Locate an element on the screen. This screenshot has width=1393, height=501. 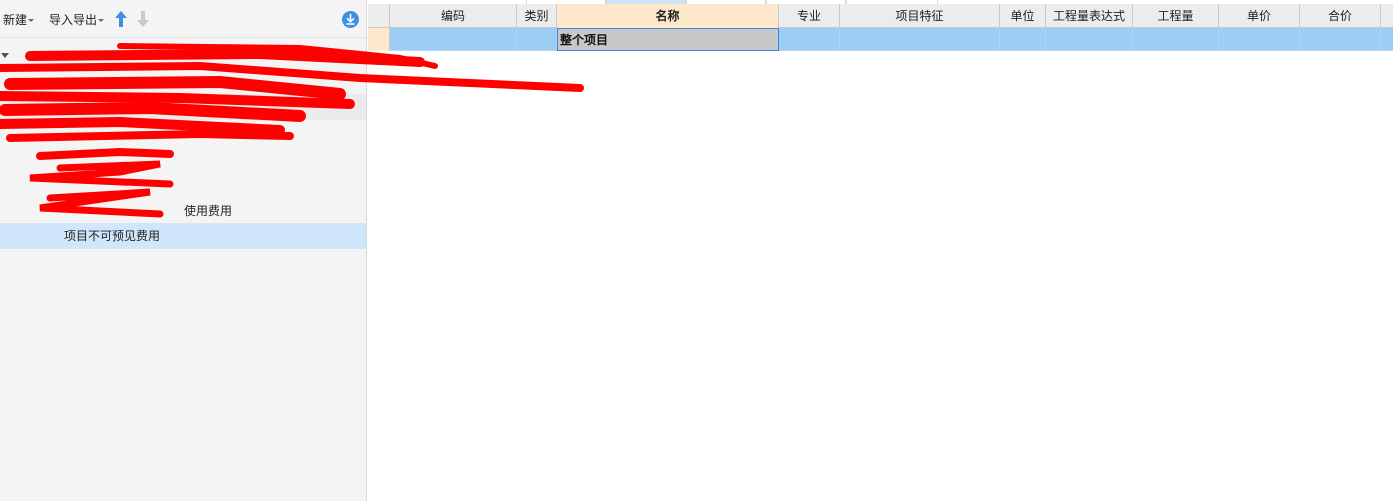
col-header-name: 名称 is located at coordinates (668, 16).